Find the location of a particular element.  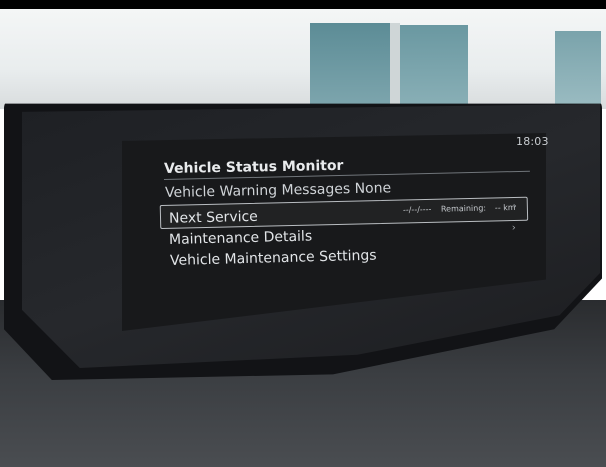

page-title: Vehicle Status Monitor is located at coordinates (253, 167).